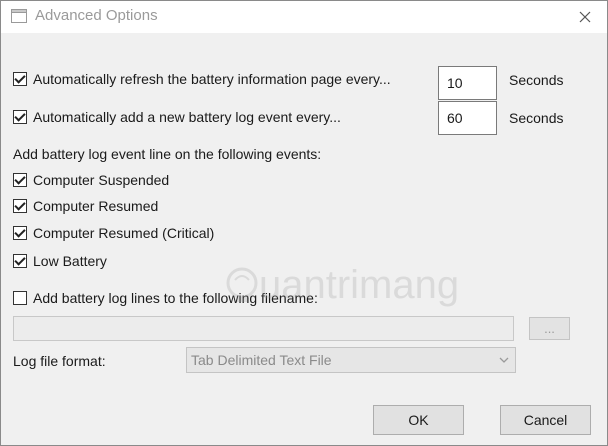  Describe the element at coordinates (418, 420) in the screenshot. I see `ok-button: OK` at that location.